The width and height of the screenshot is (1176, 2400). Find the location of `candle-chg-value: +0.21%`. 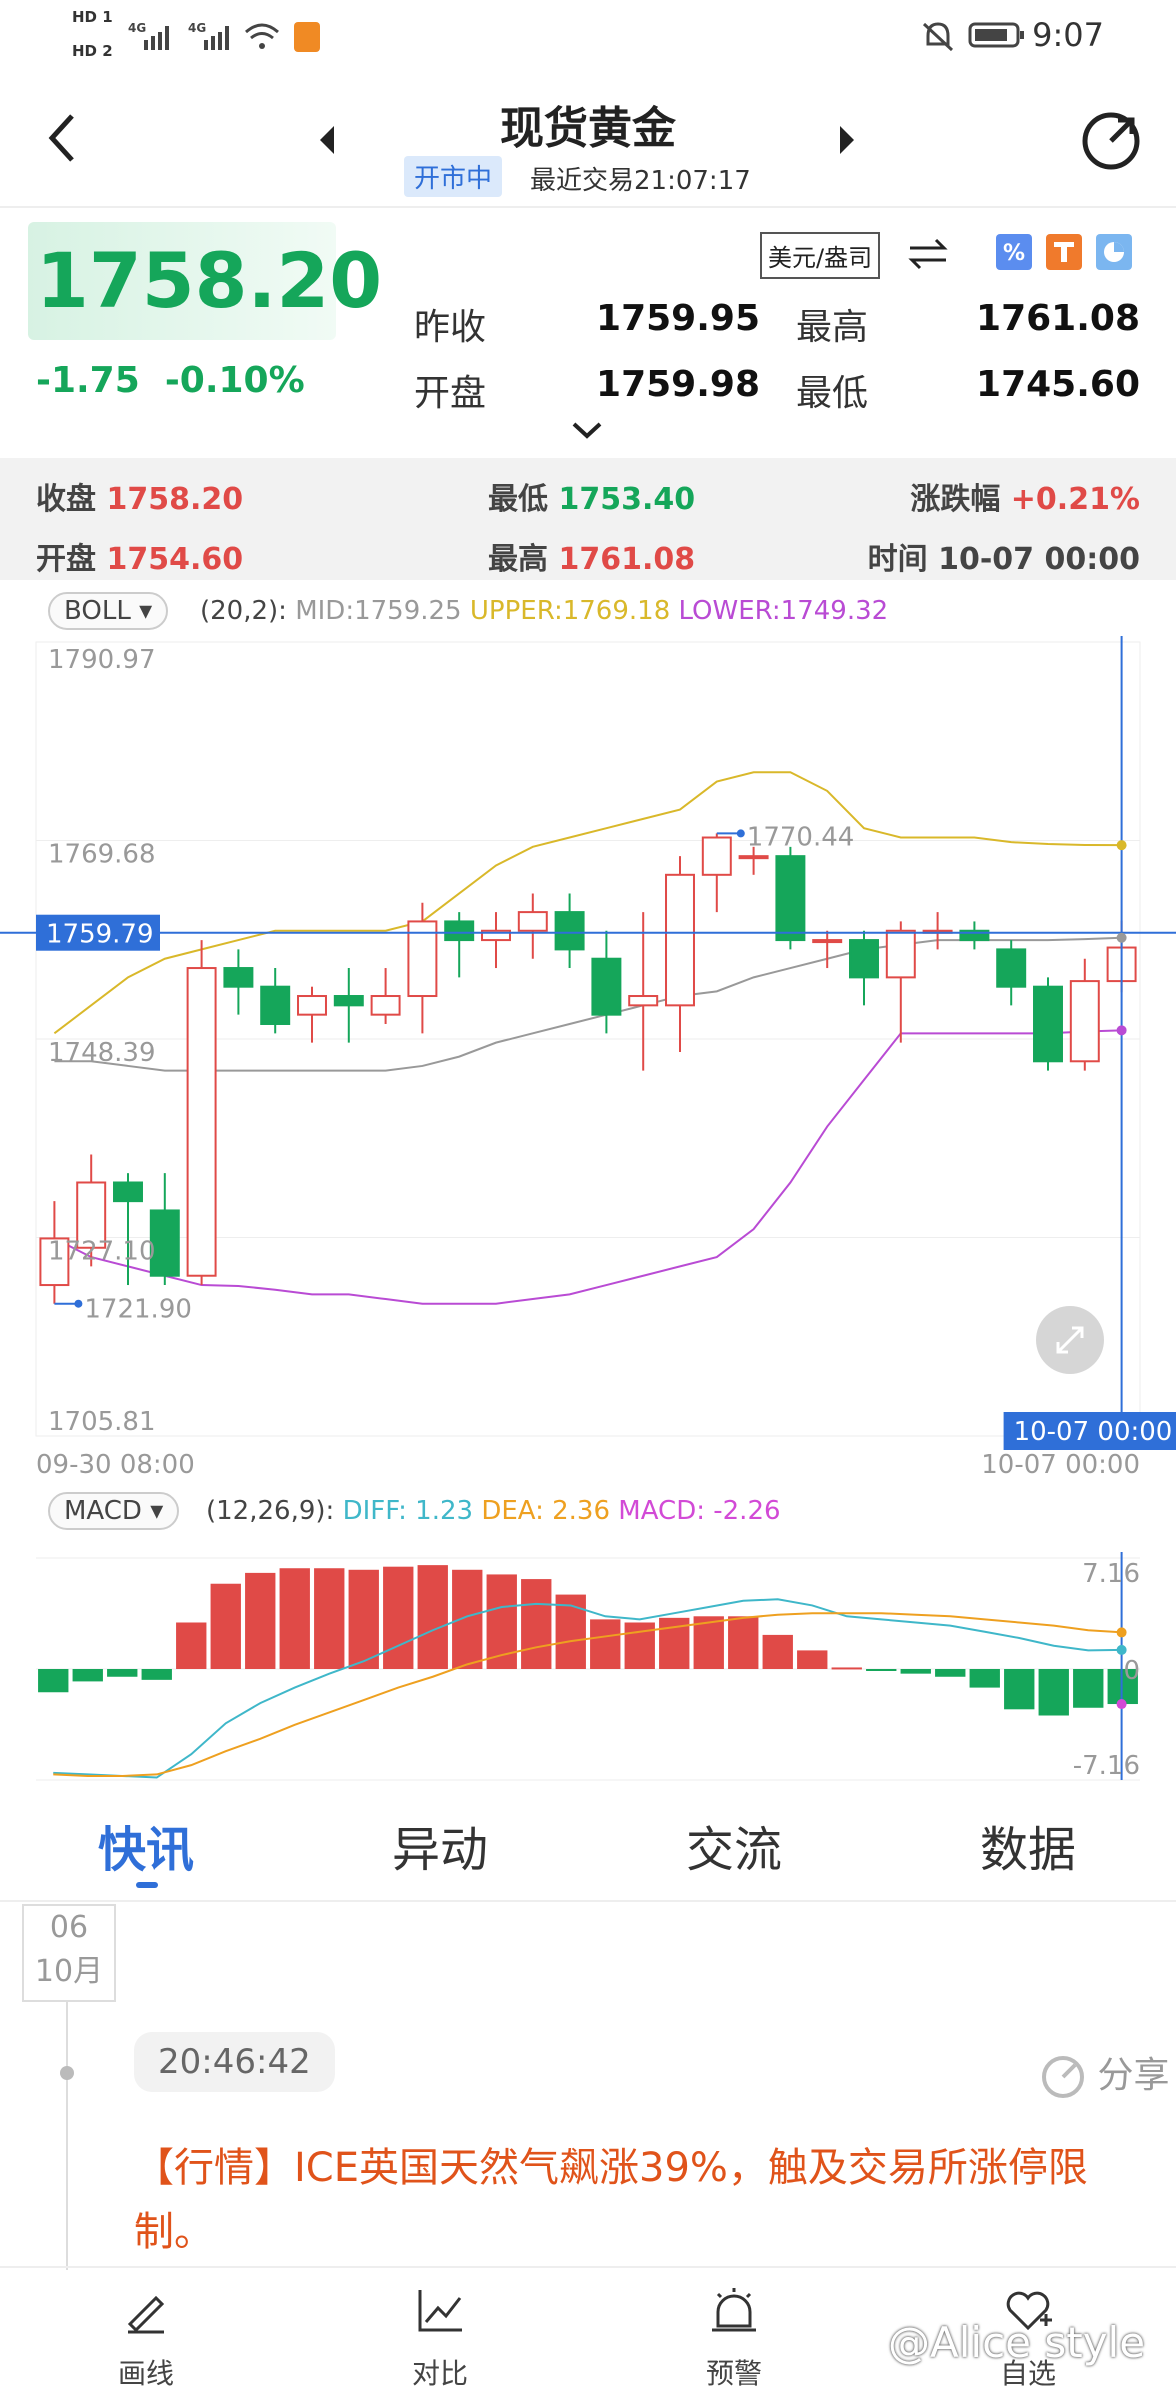

candle-chg-value: +0.21% is located at coordinates (1075, 499).